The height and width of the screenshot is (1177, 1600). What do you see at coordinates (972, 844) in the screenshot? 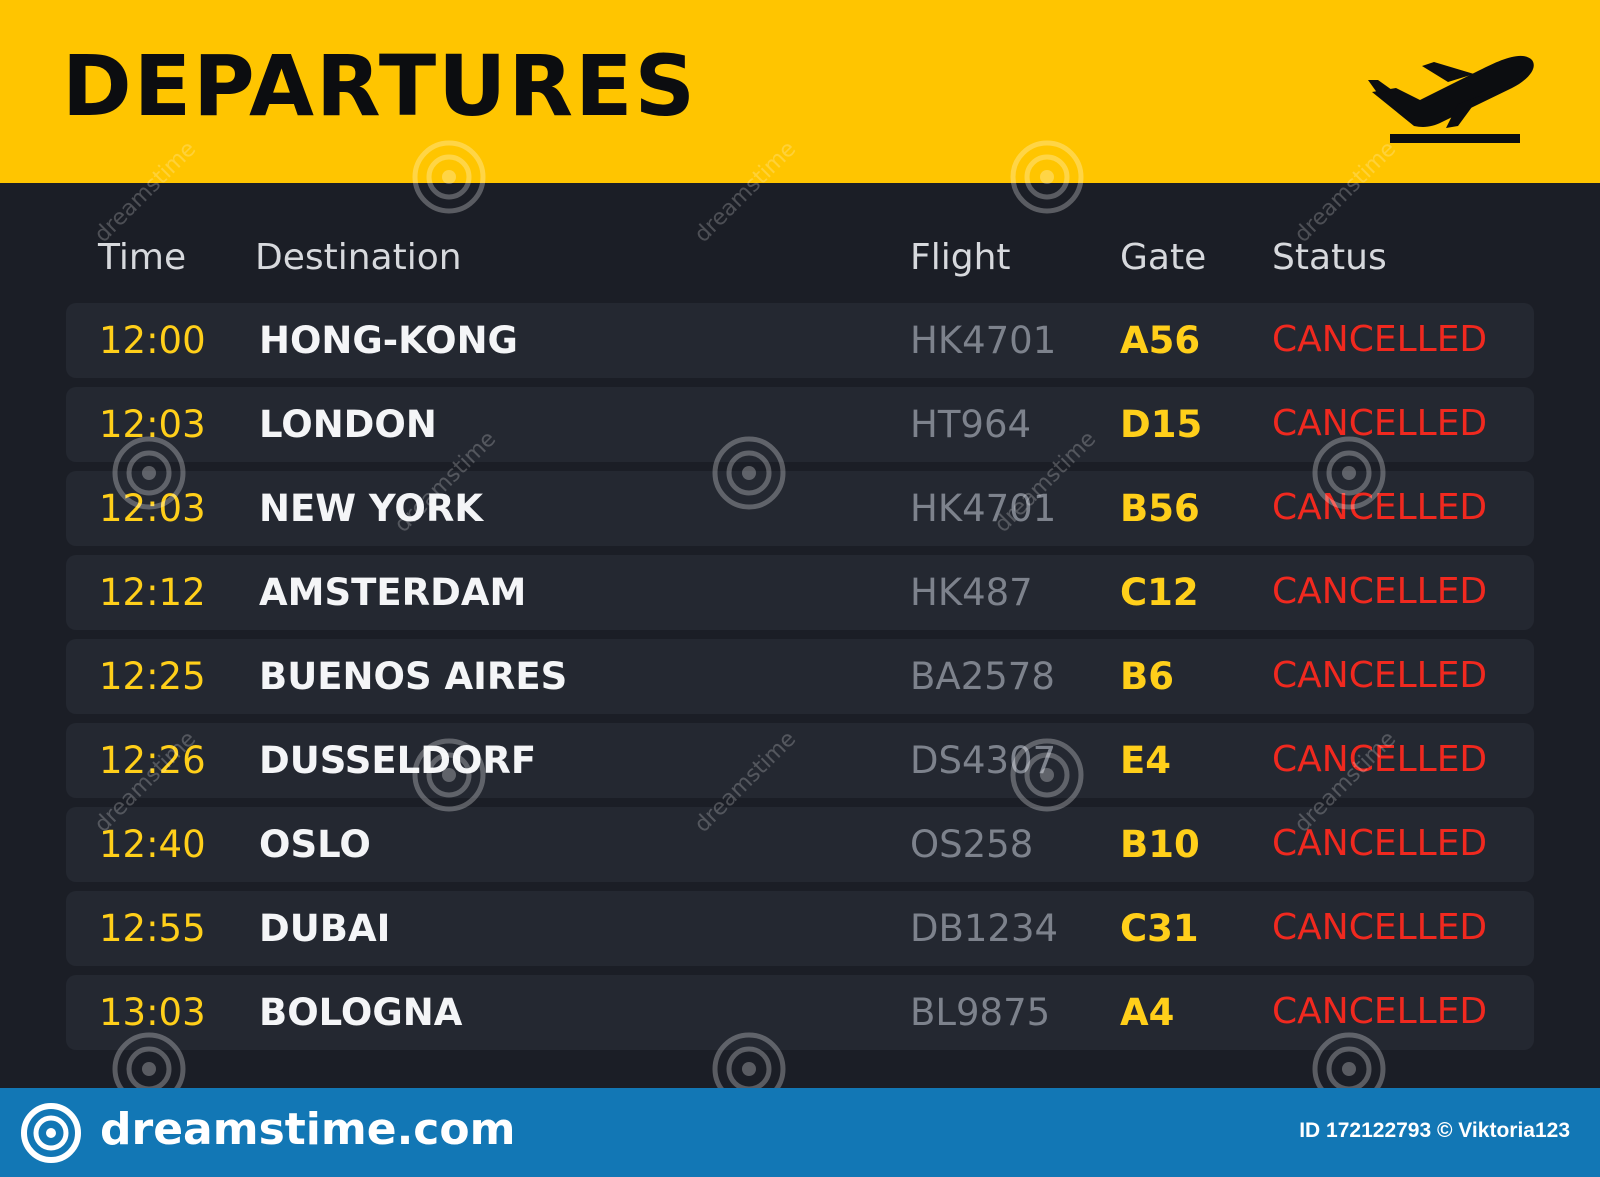
I see `flight-number: OS258` at bounding box center [972, 844].